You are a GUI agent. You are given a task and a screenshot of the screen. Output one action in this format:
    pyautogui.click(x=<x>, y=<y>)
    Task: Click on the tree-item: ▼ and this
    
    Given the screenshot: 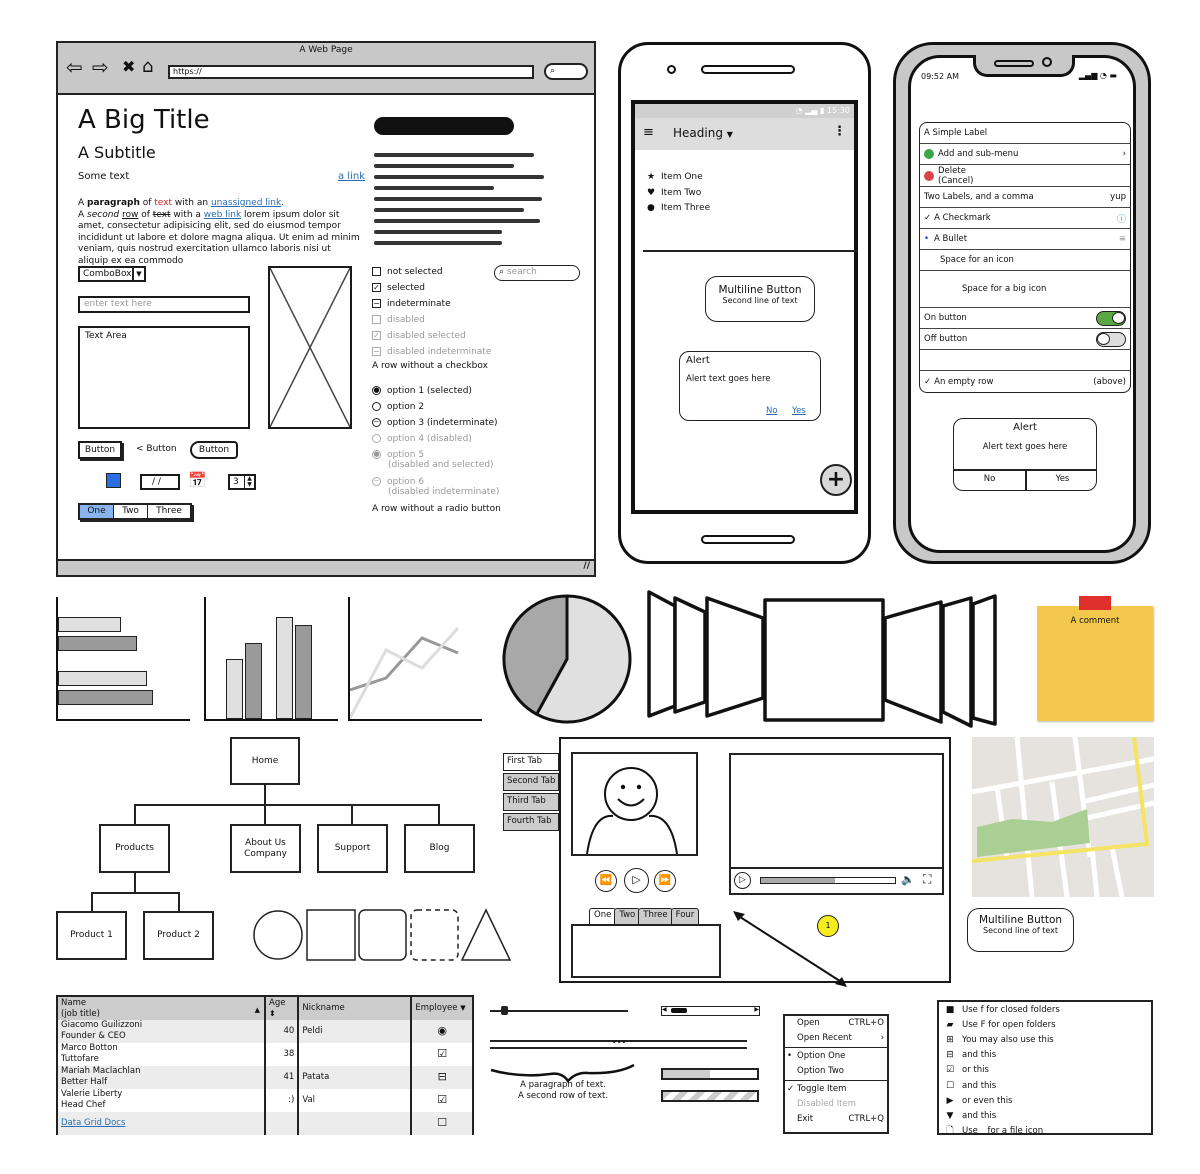 What is the action you would take?
    pyautogui.click(x=1045, y=1115)
    